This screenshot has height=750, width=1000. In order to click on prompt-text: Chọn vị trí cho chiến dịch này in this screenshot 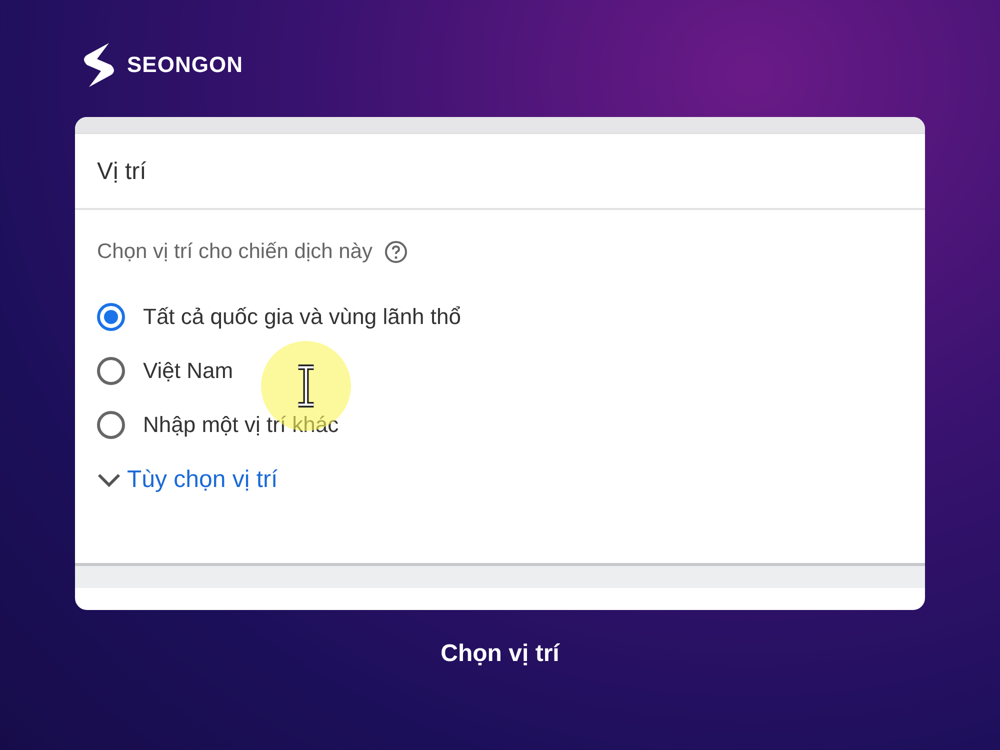, I will do `click(234, 252)`.